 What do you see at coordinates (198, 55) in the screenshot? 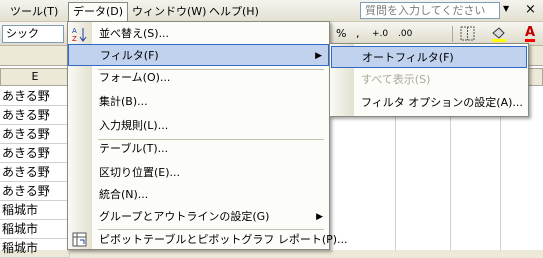
I see `menu-item-filter: フィルタ(F) ▶` at bounding box center [198, 55].